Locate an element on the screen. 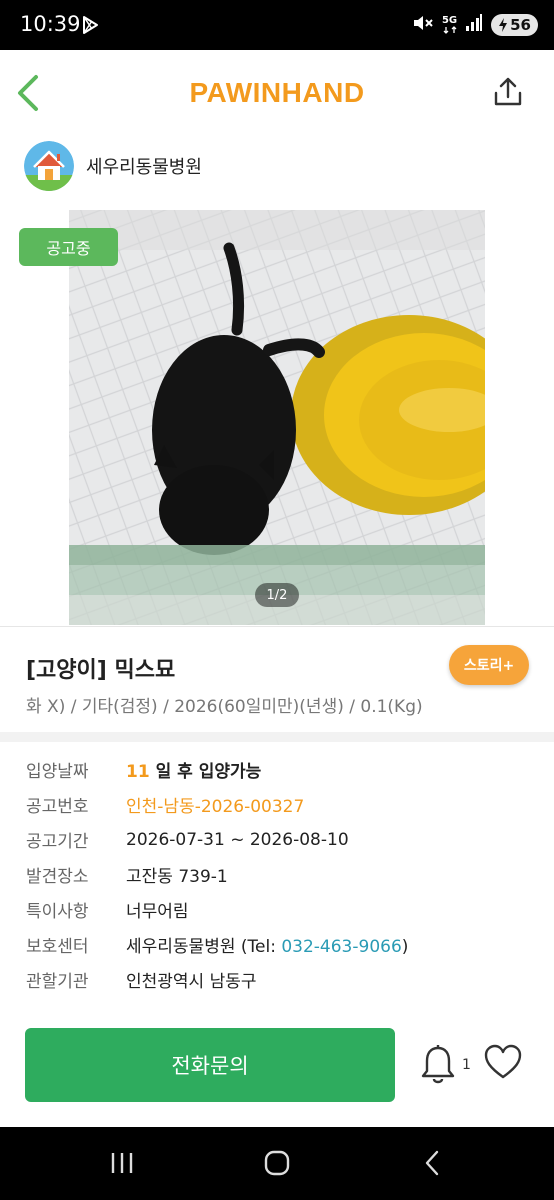  call-button: 전화문의 is located at coordinates (210, 1065).